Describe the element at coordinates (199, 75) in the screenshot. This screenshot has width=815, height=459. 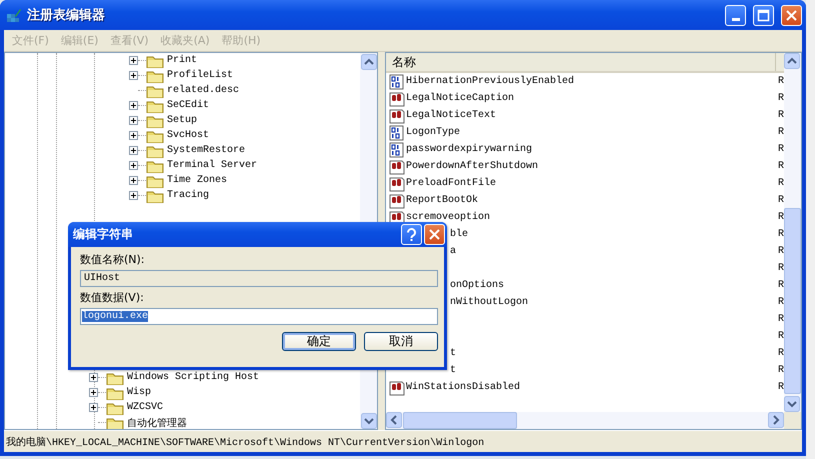
I see `tree-item: ProfileList` at that location.